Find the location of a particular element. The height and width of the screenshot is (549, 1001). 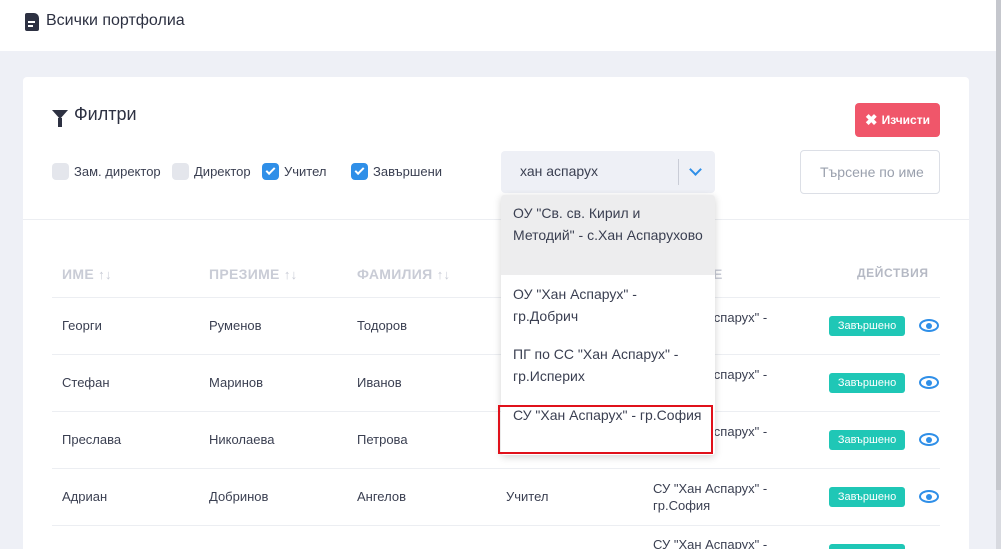

cell-first-name: Адриан is located at coordinates (85, 496).